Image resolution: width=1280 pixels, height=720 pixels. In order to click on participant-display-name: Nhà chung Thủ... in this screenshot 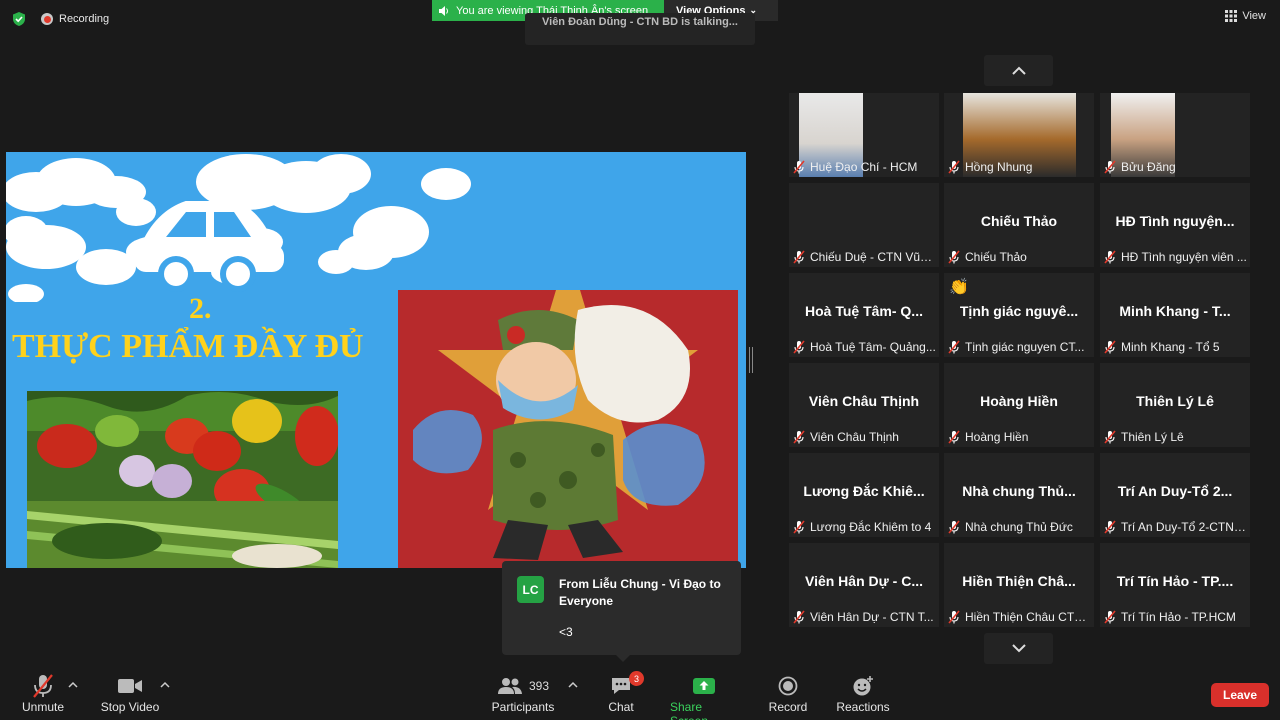, I will do `click(1019, 491)`.